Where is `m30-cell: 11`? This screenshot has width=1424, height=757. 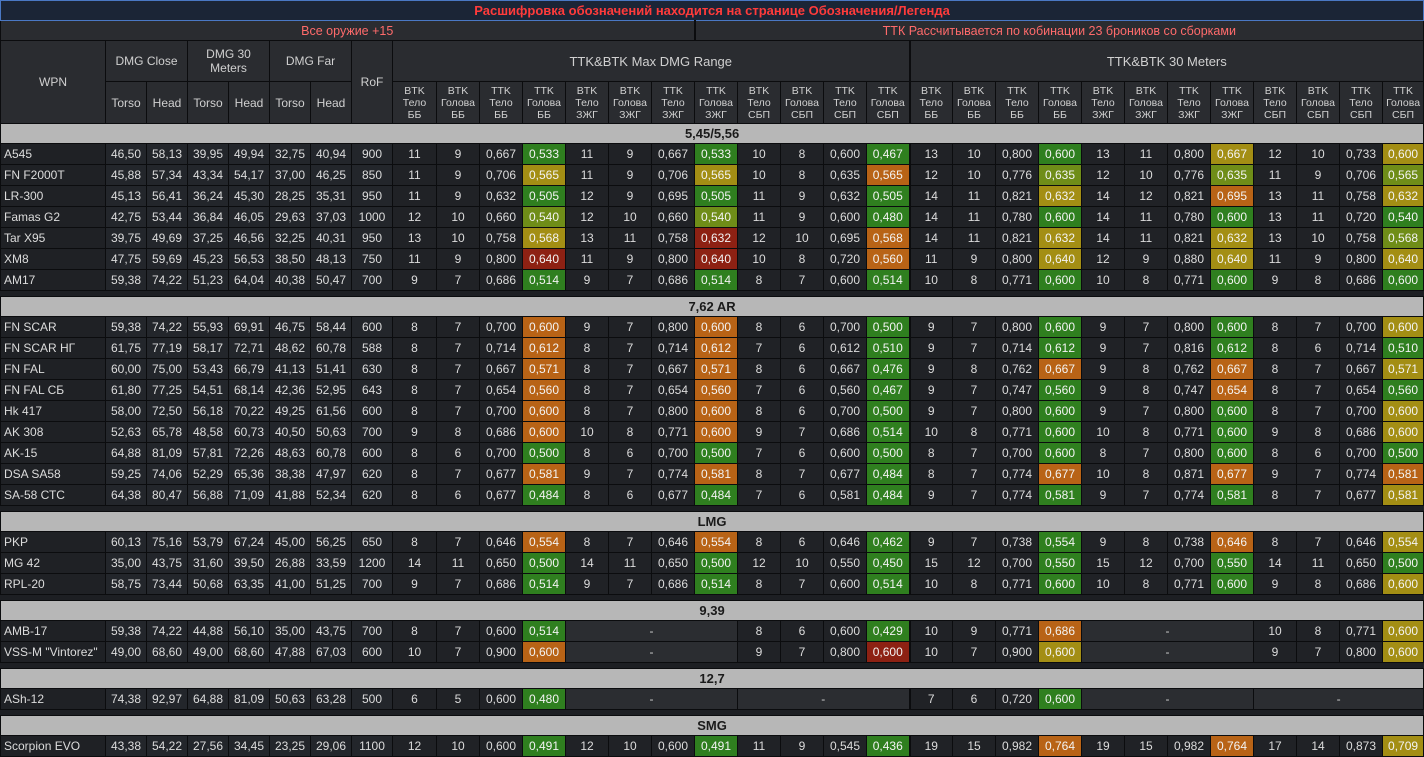
m30-cell: 11 is located at coordinates (1318, 563).